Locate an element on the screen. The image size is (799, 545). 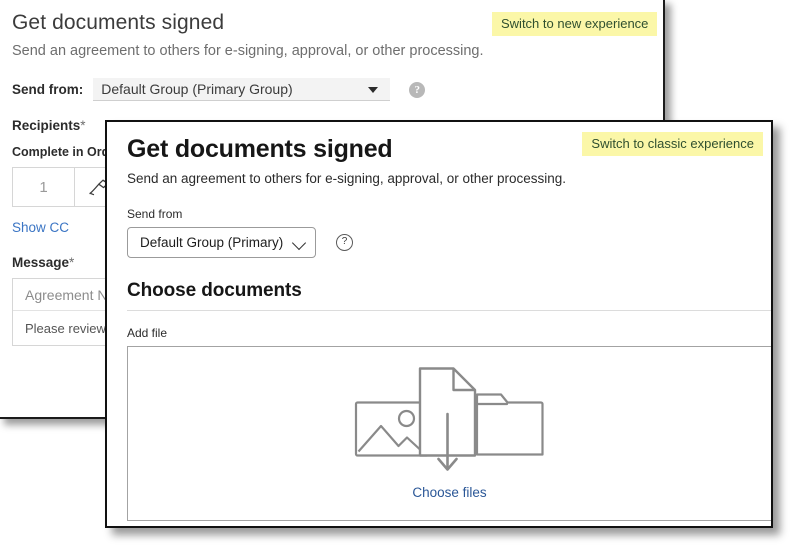
folder-icon is located at coordinates (509, 424).